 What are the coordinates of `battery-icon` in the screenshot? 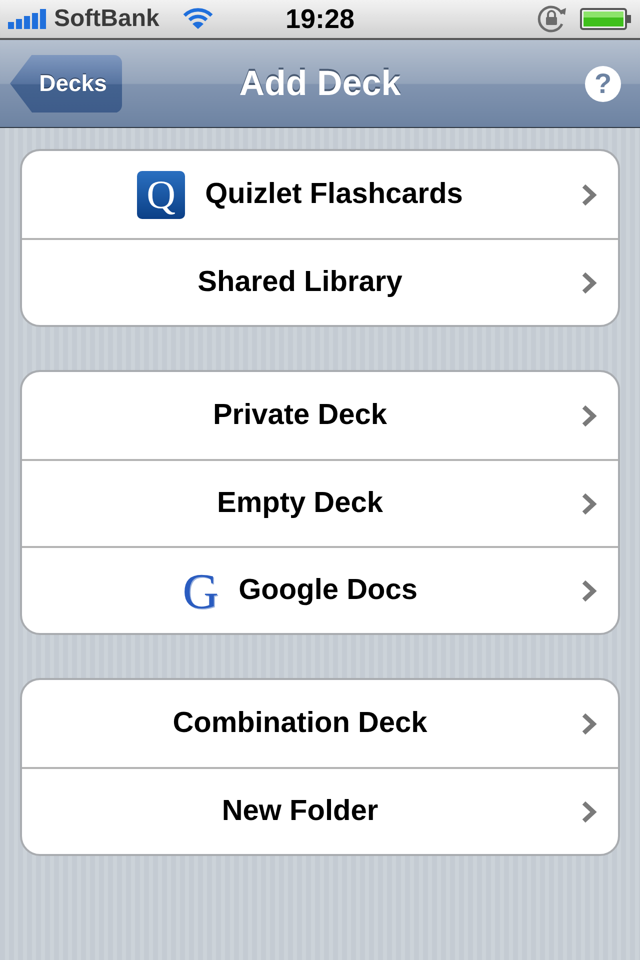 It's located at (606, 19).